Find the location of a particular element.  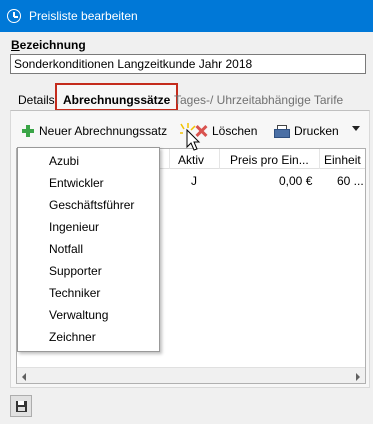

delete-button: Löschen is located at coordinates (226, 131).